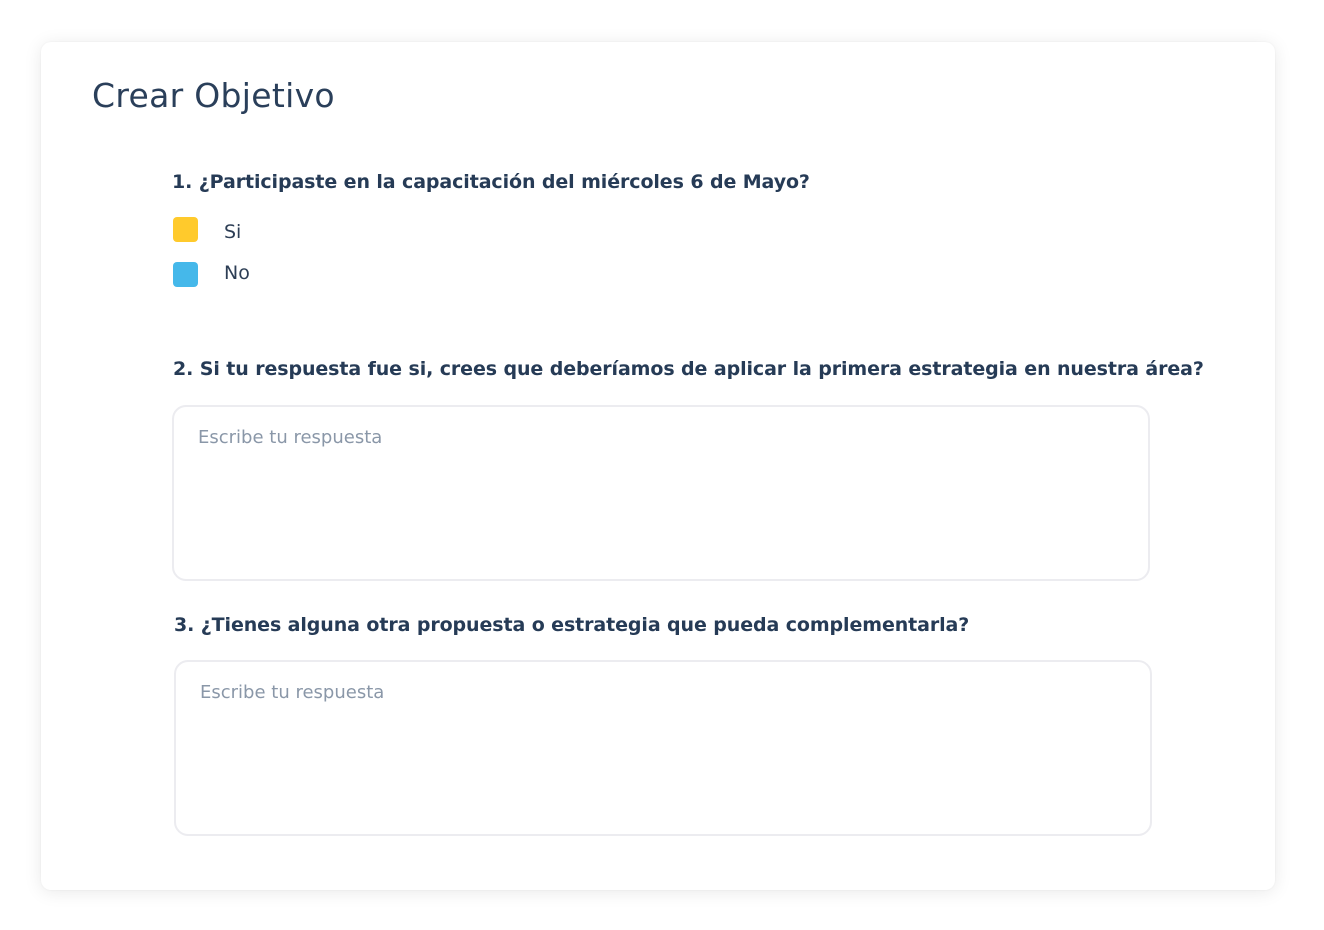  Describe the element at coordinates (211, 274) in the screenshot. I see `option-no: No` at that location.